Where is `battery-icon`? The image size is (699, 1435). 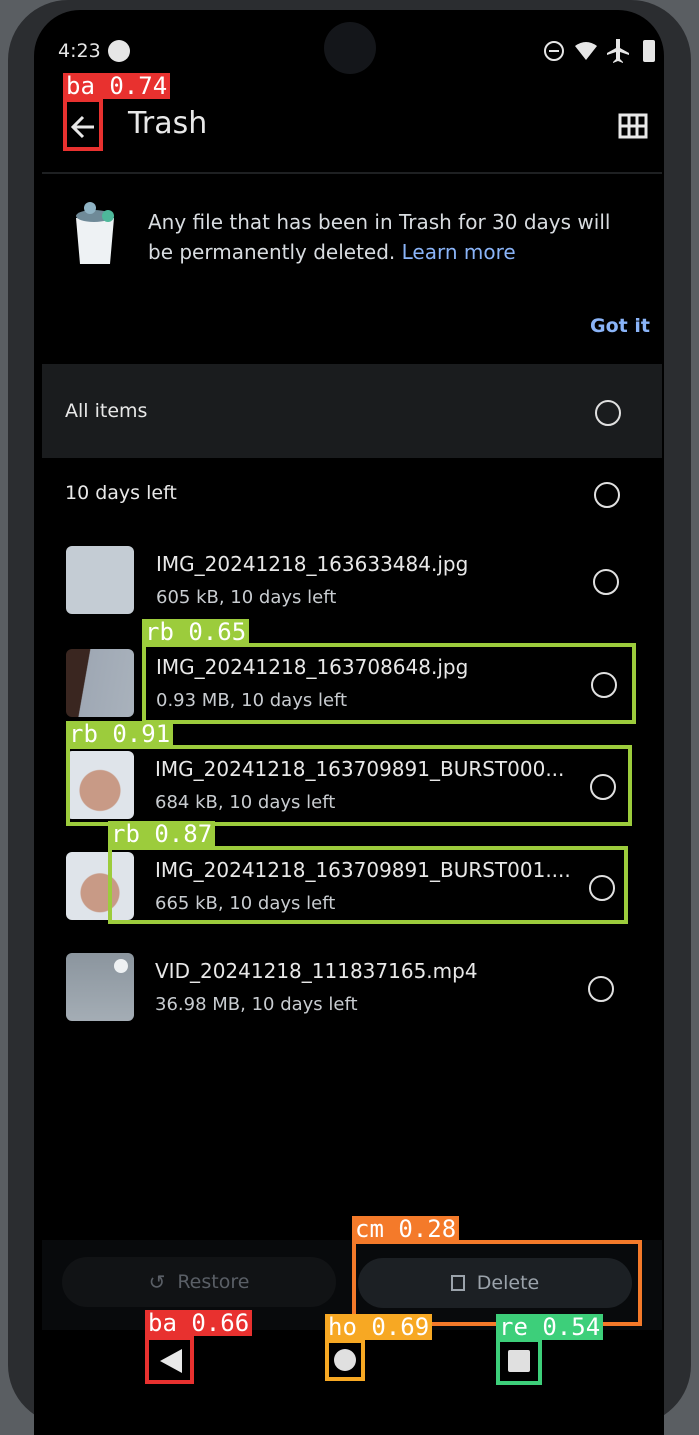
battery-icon is located at coordinates (649, 51).